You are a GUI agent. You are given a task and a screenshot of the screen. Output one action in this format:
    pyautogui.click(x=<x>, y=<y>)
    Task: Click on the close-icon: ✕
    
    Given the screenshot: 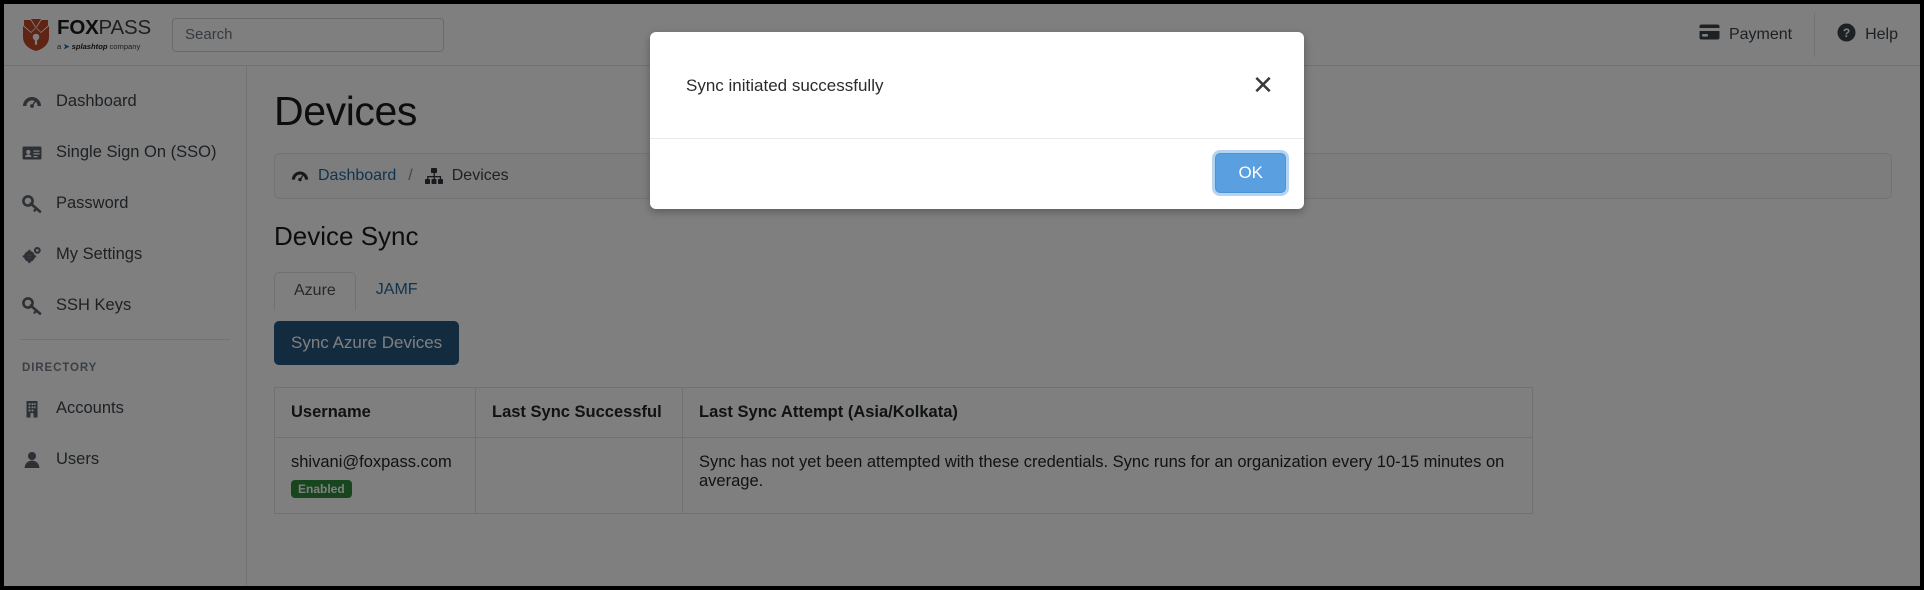 What is the action you would take?
    pyautogui.click(x=1263, y=85)
    